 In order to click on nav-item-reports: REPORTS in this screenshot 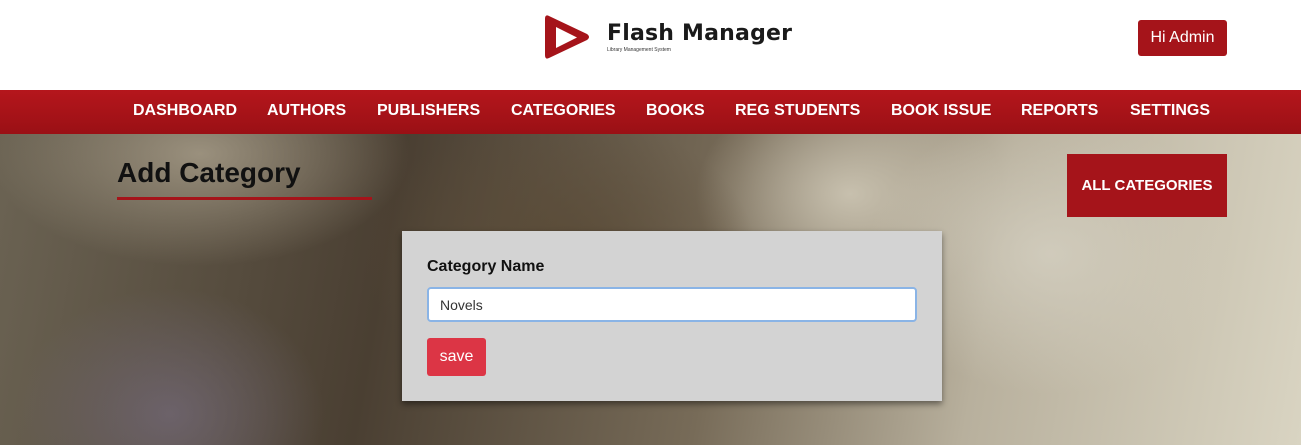, I will do `click(1059, 112)`.